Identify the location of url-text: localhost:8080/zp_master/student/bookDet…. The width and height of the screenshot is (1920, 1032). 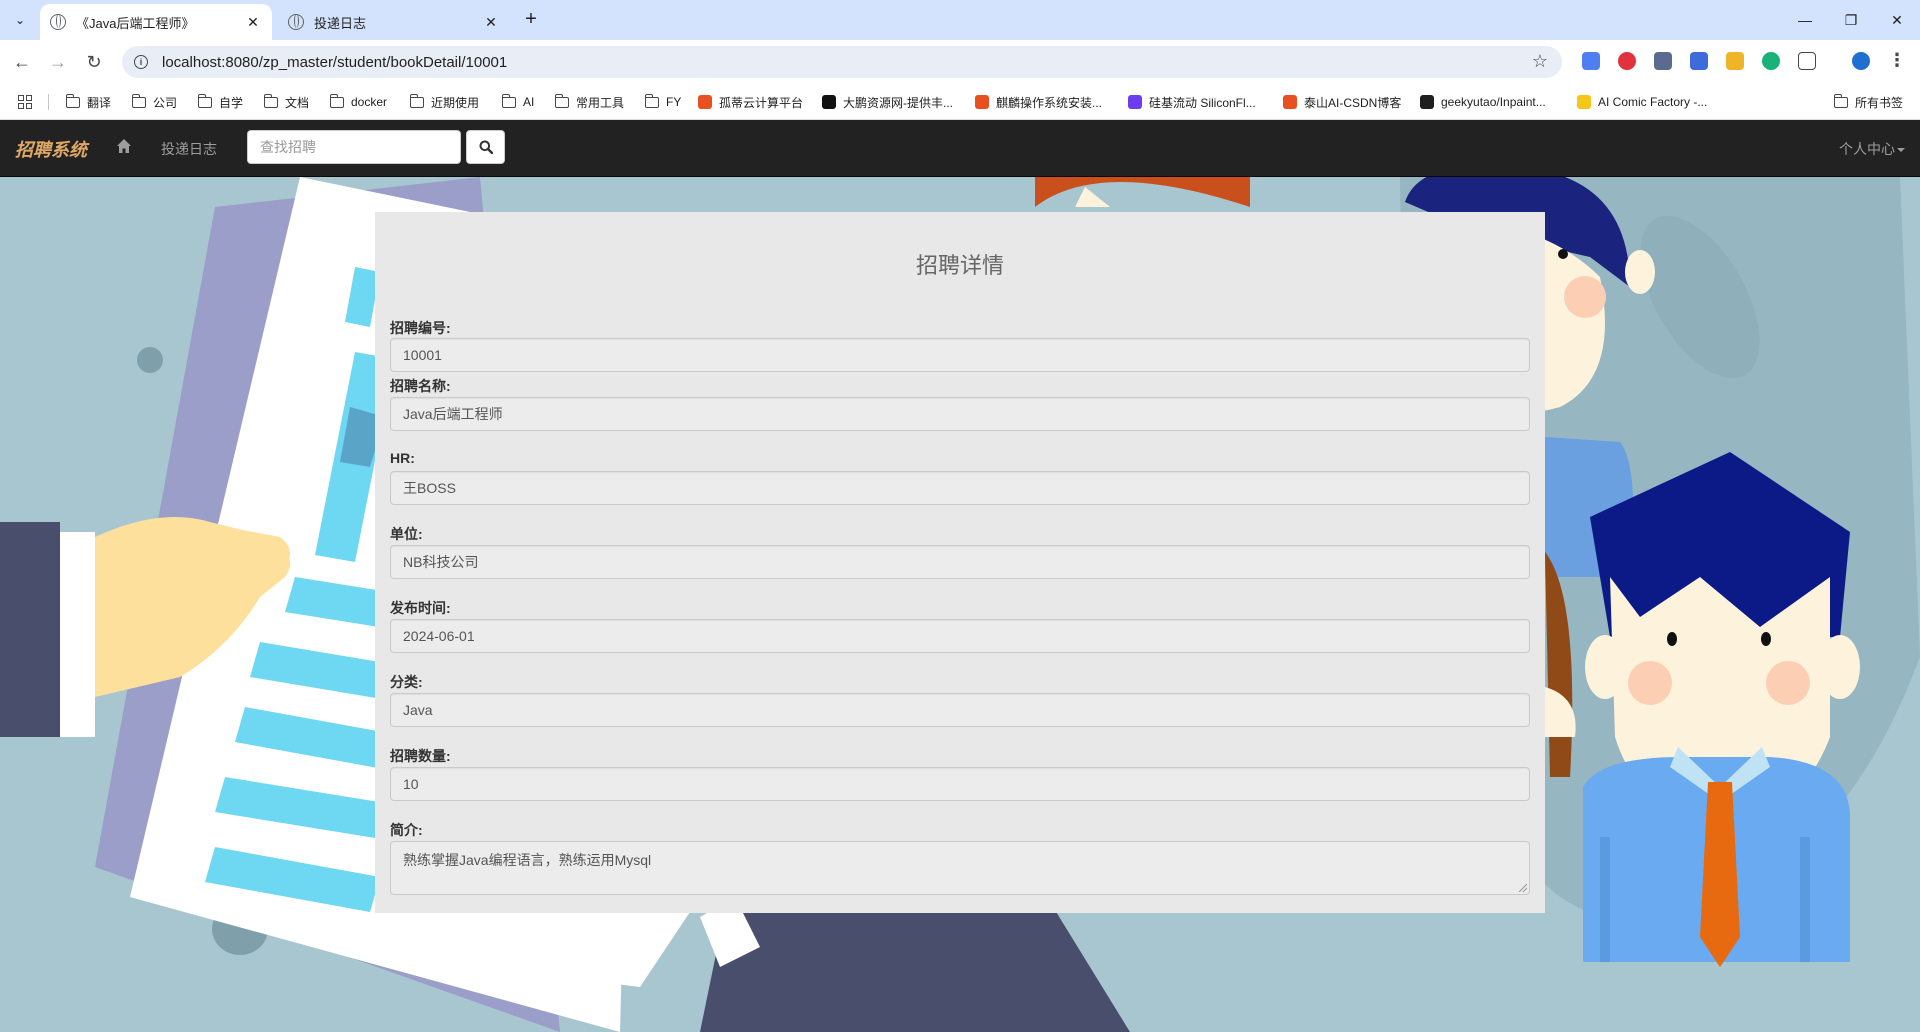
(334, 62).